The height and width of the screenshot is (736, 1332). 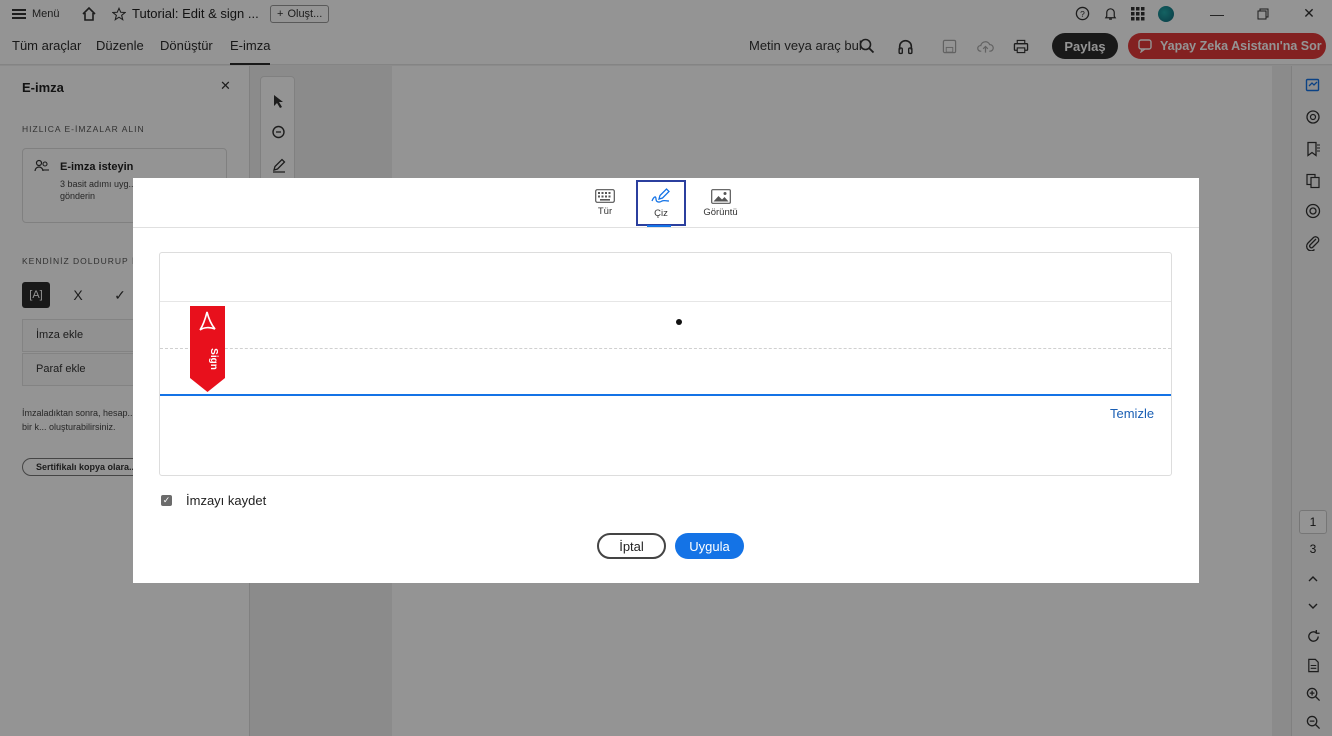 What do you see at coordinates (660, 195) in the screenshot?
I see `pen-draw-icon` at bounding box center [660, 195].